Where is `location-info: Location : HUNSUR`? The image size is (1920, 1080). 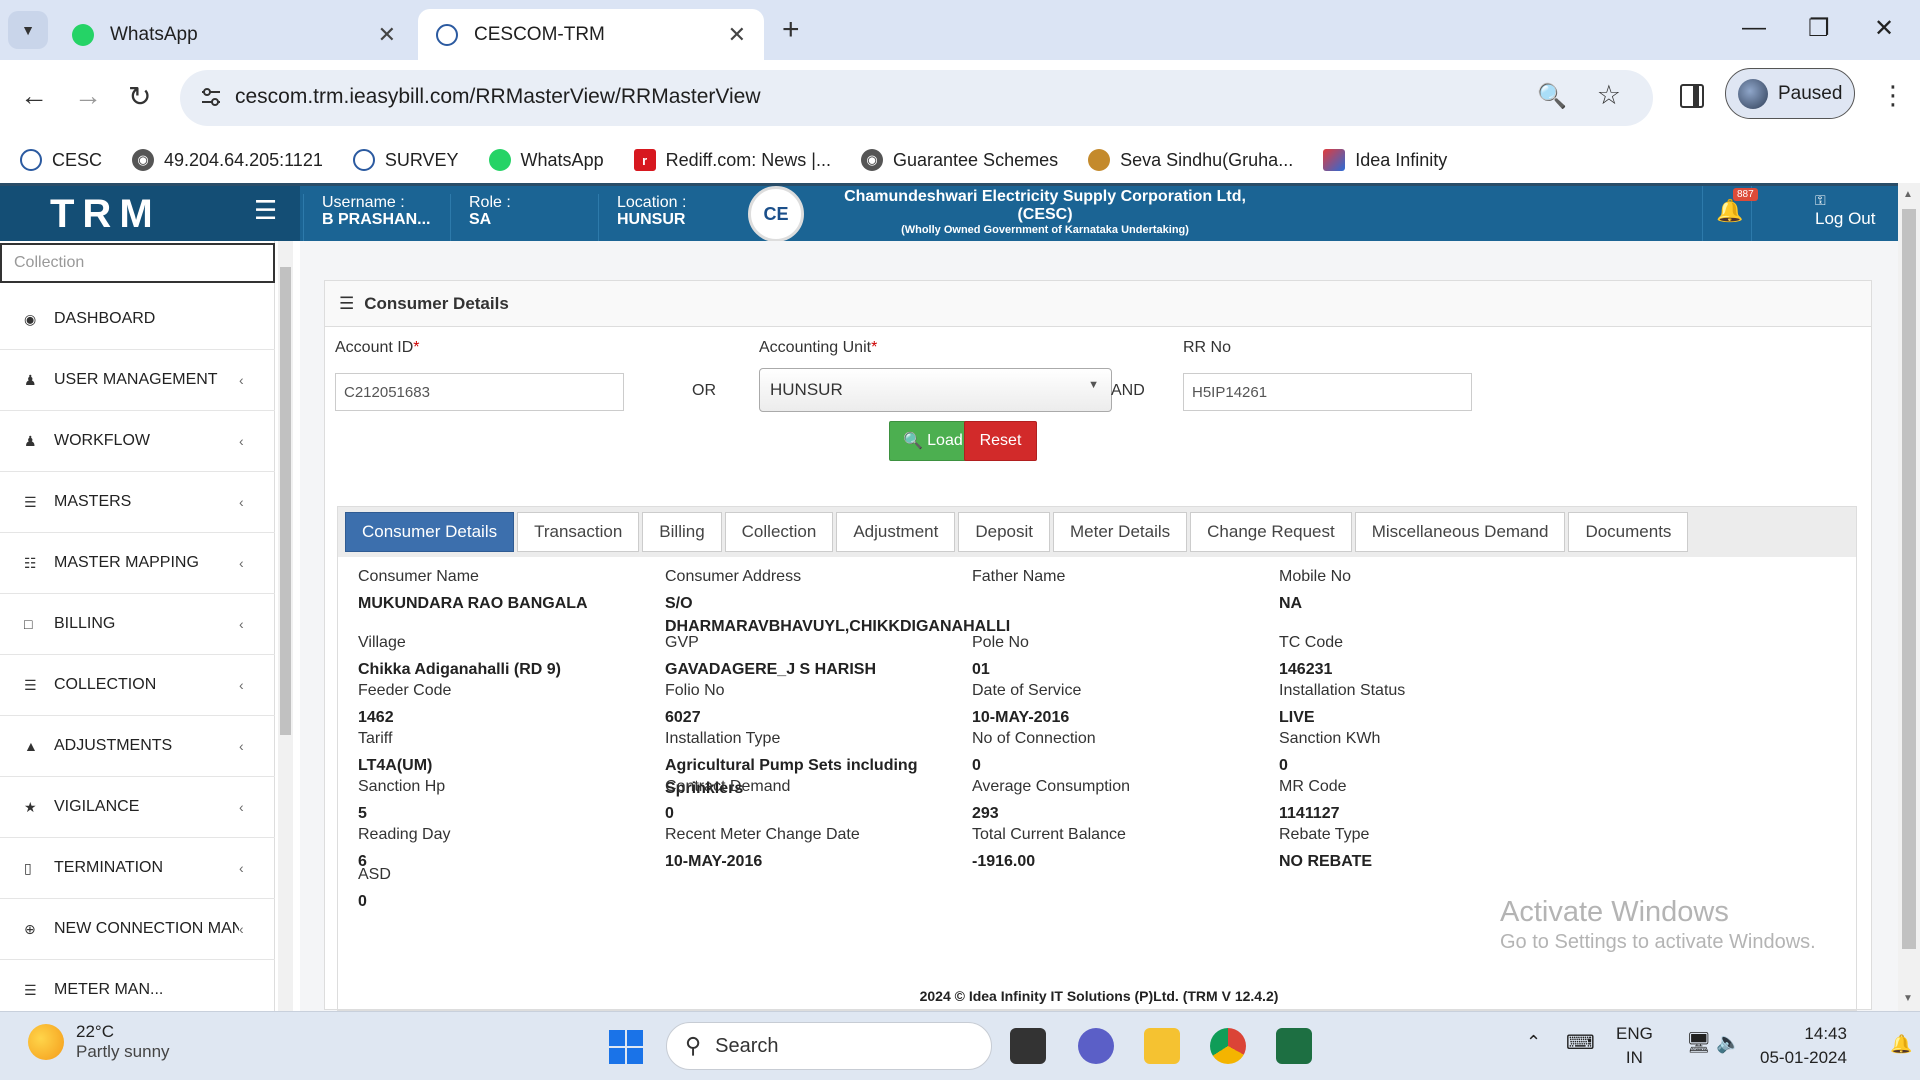 location-info: Location : HUNSUR is located at coordinates (642, 217).